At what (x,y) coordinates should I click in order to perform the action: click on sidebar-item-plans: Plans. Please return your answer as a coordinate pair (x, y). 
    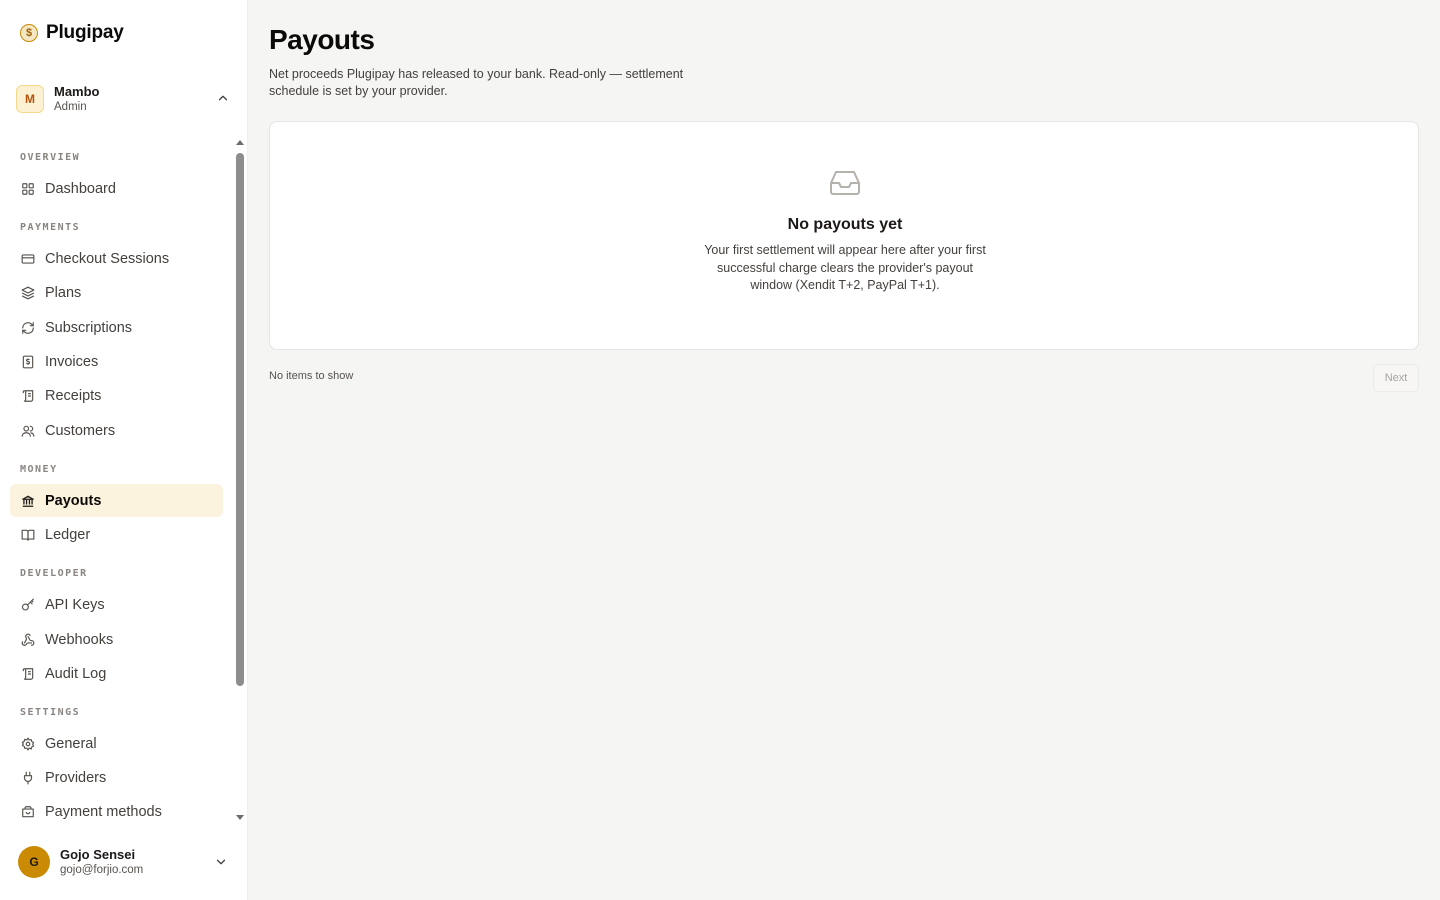
    Looking at the image, I should click on (116, 292).